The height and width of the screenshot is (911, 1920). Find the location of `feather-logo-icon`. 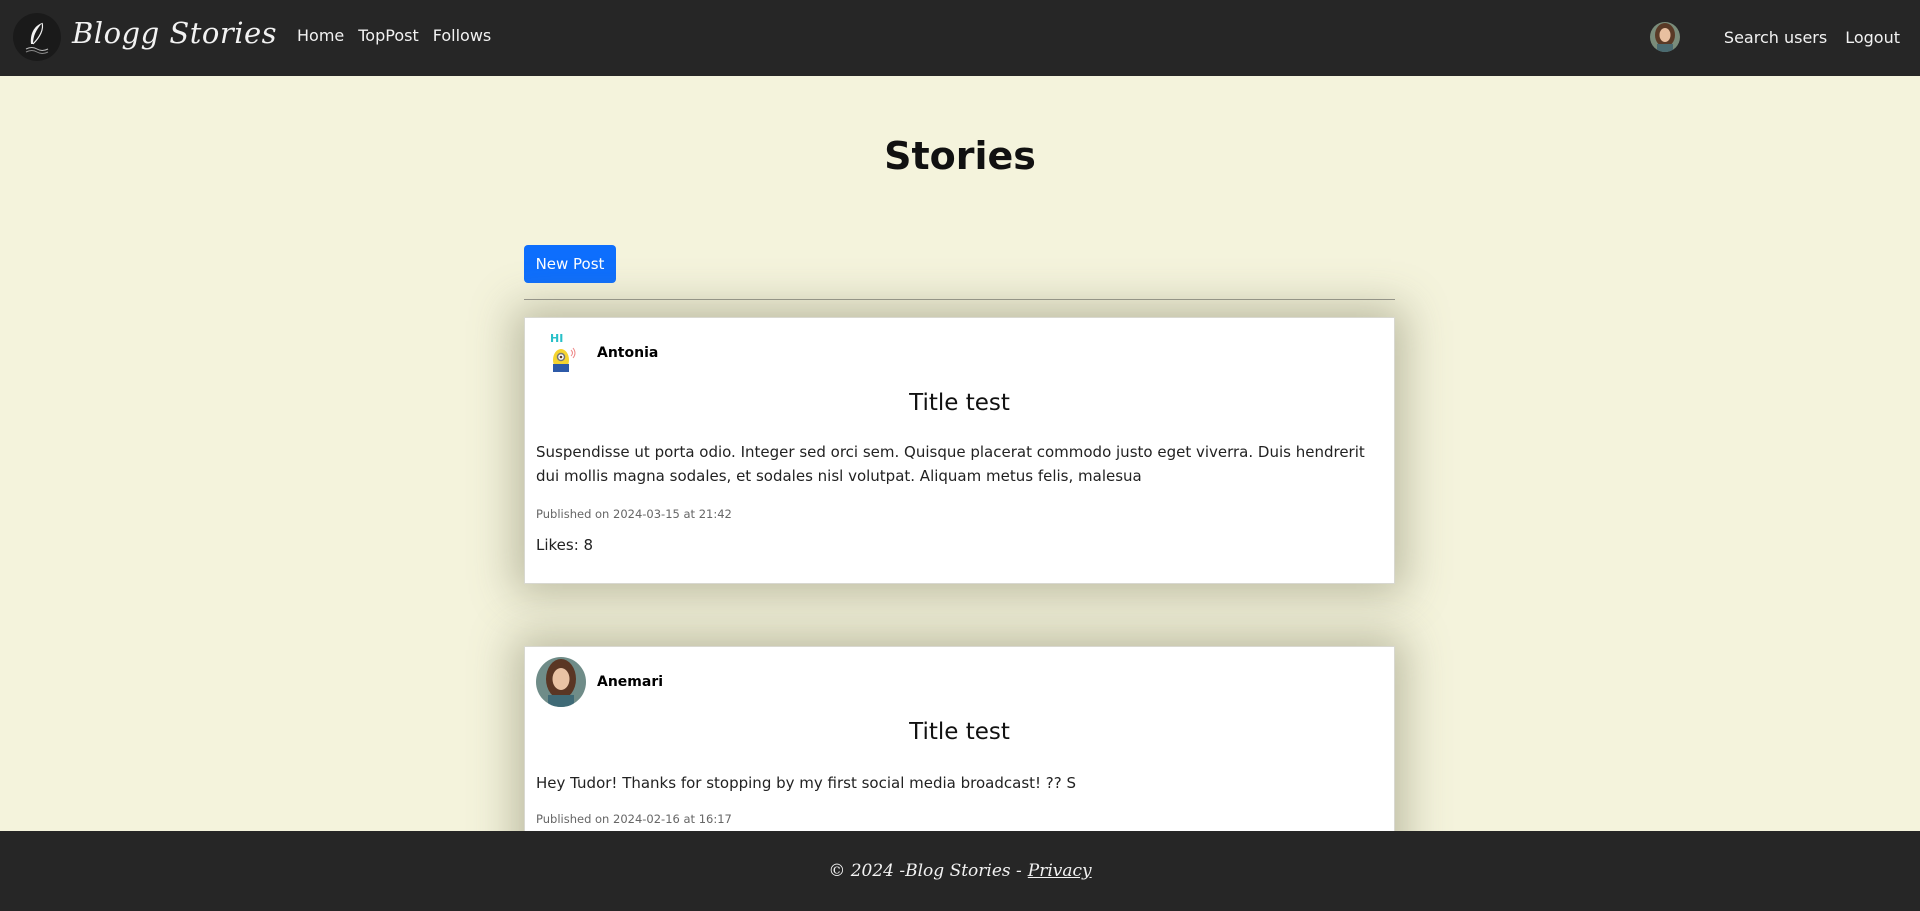

feather-logo-icon is located at coordinates (37, 37).